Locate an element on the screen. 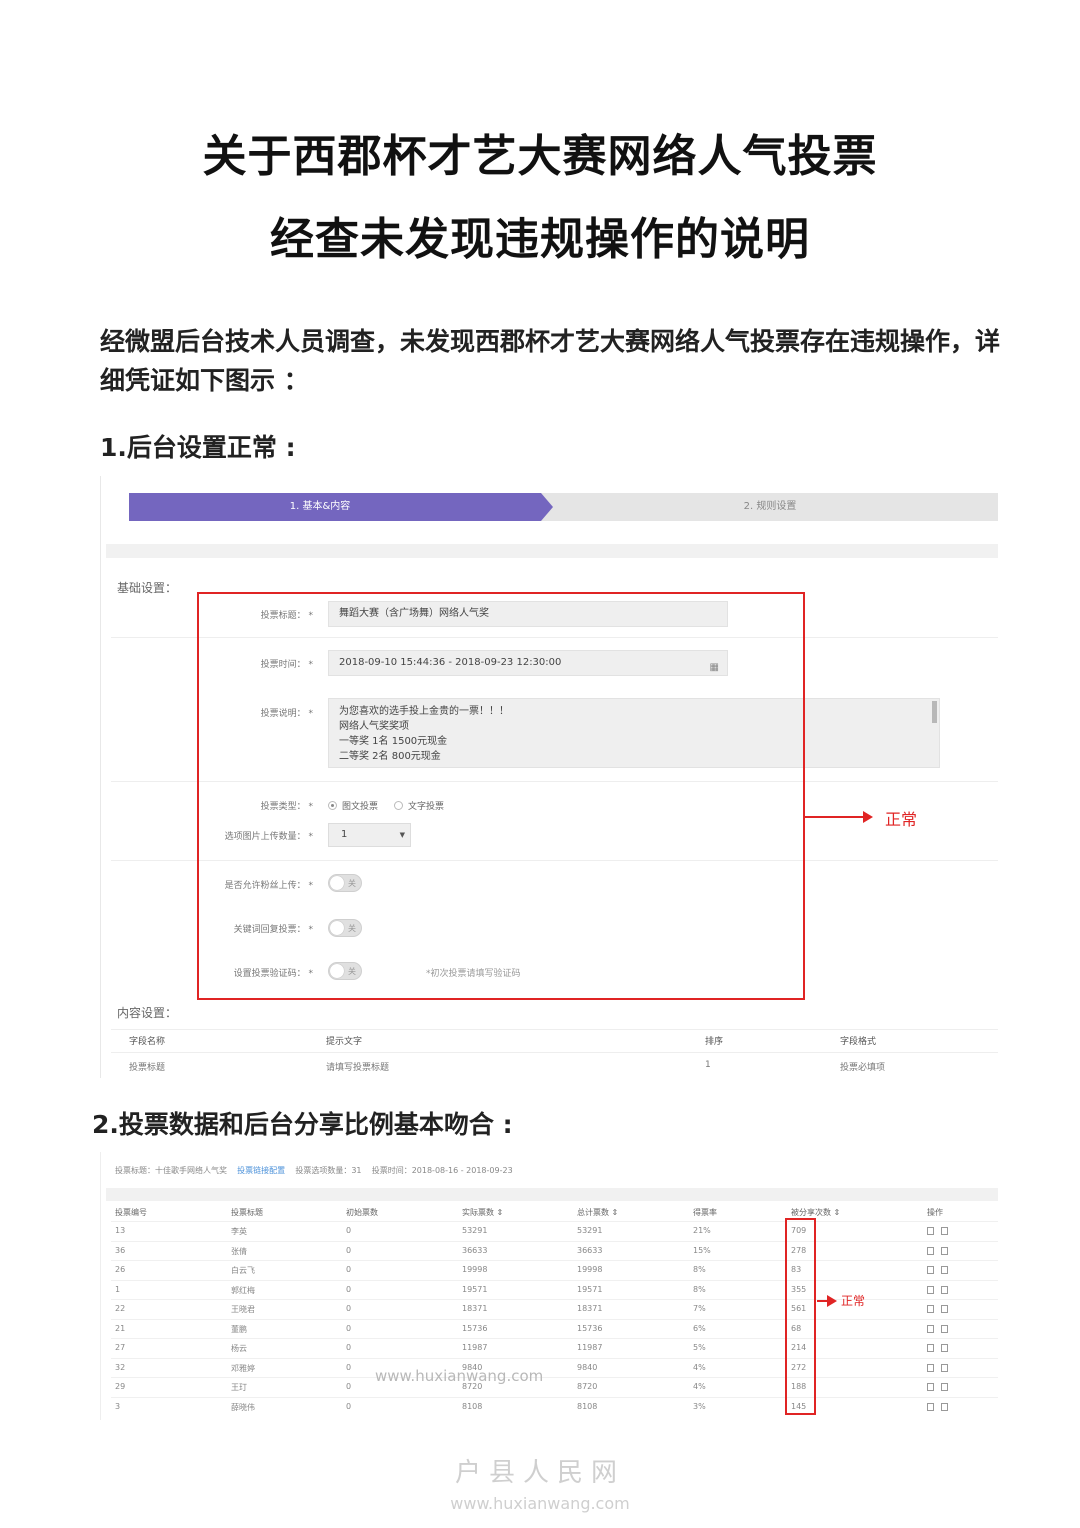  textarea-scrollbar is located at coordinates (934, 712).